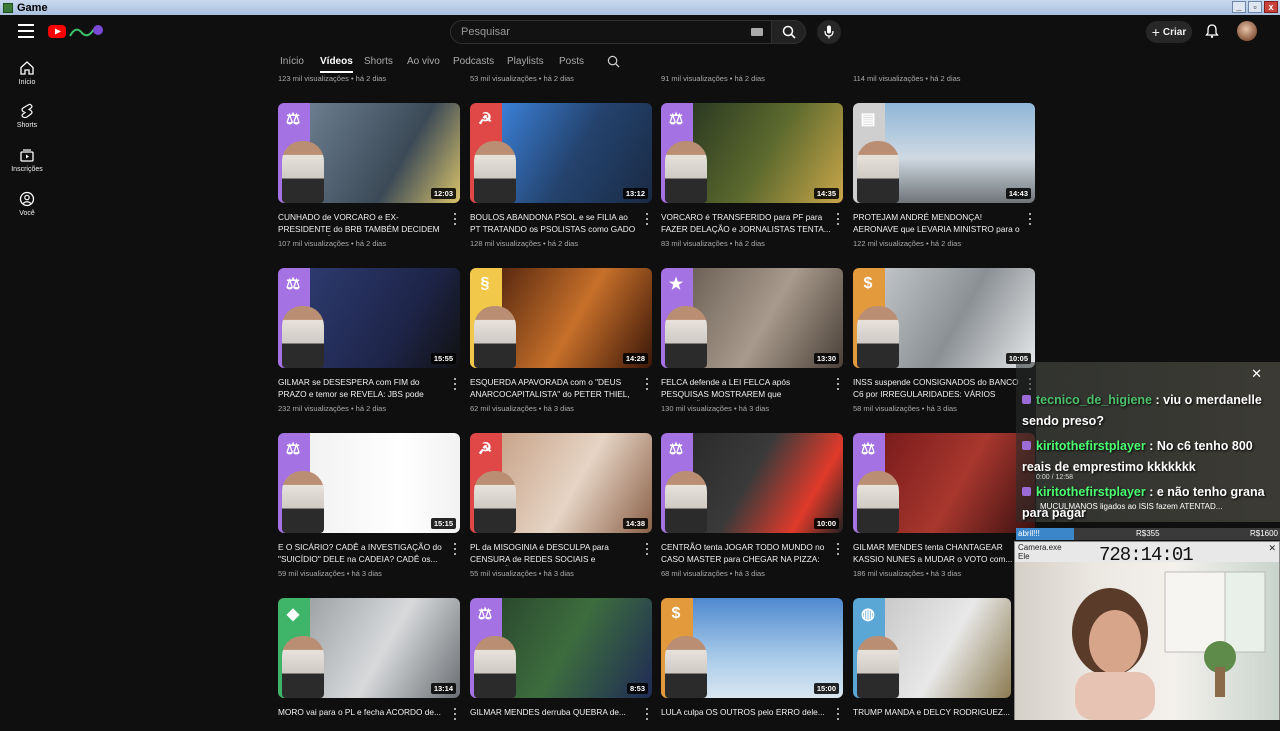 This screenshot has width=1280, height=731. Describe the element at coordinates (332, 243) in the screenshot. I see `video-meta: 107 mil visualizações • há 2 dias` at that location.